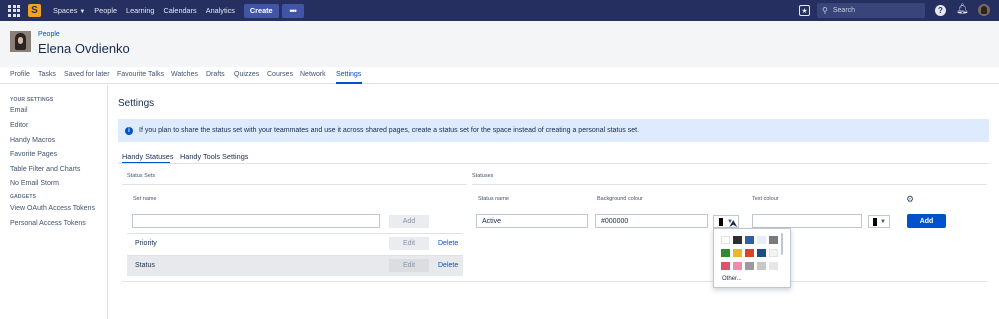  I want to click on help-icon: ?, so click(940, 10).